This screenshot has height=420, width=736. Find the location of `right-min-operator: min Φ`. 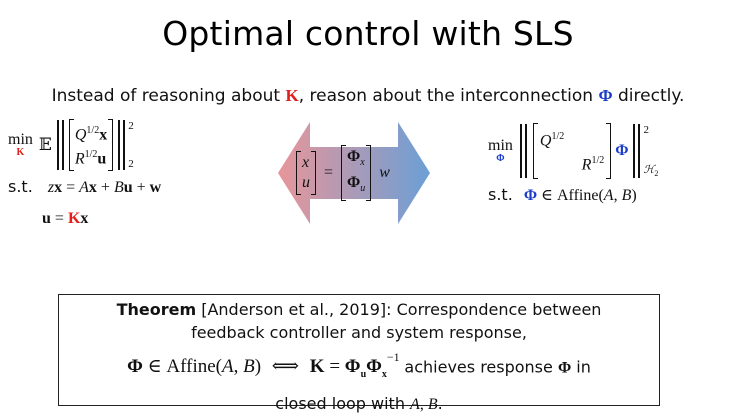

right-min-operator: min Φ is located at coordinates (500, 150).